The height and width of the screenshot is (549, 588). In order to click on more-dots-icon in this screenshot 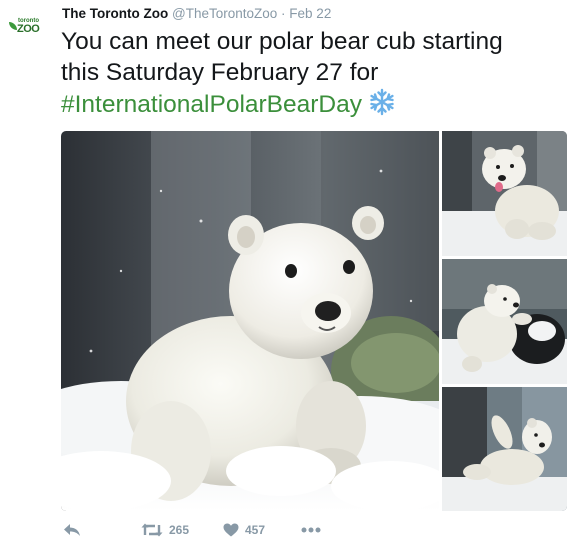, I will do `click(311, 530)`.